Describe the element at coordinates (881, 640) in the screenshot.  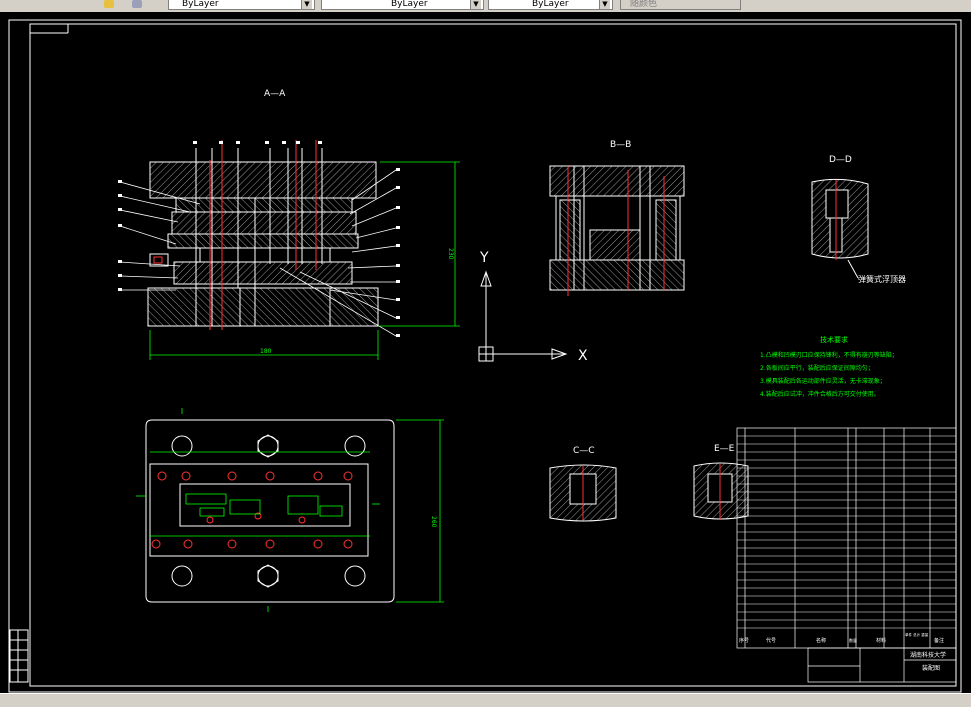
I see `title-col-material: 材料` at that location.